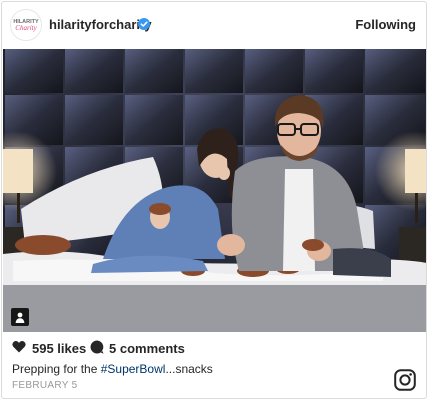  What do you see at coordinates (147, 348) in the screenshot?
I see `comments-count: 5 comments` at bounding box center [147, 348].